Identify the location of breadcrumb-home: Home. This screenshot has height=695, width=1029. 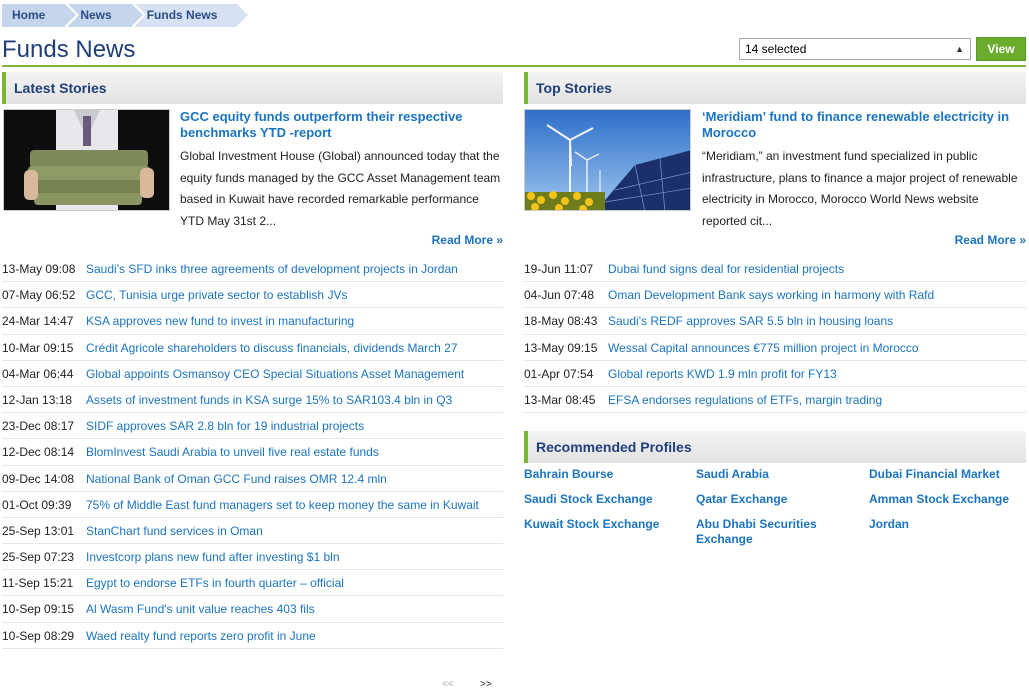
(41, 15).